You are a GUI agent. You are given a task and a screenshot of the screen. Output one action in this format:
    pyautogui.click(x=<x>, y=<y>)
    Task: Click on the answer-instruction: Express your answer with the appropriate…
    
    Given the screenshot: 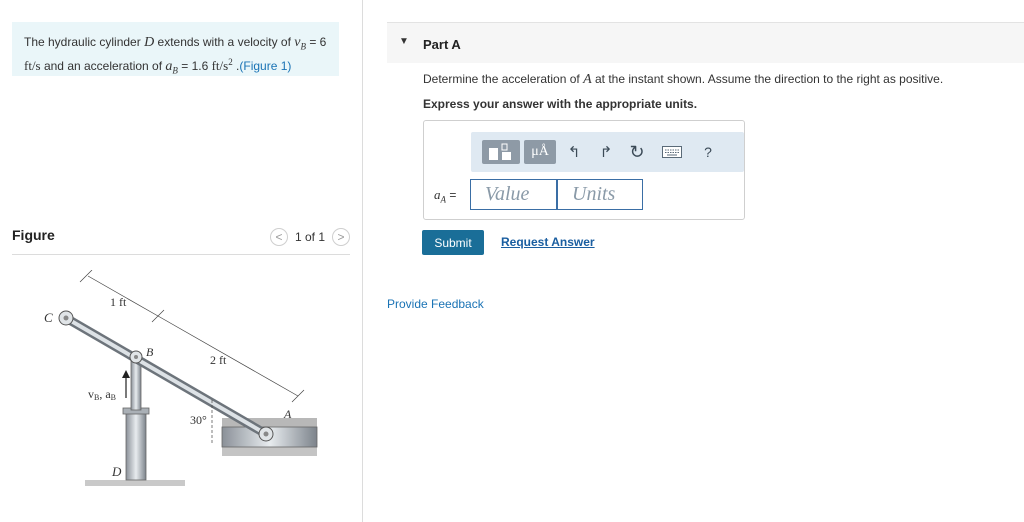 What is the action you would take?
    pyautogui.click(x=560, y=104)
    